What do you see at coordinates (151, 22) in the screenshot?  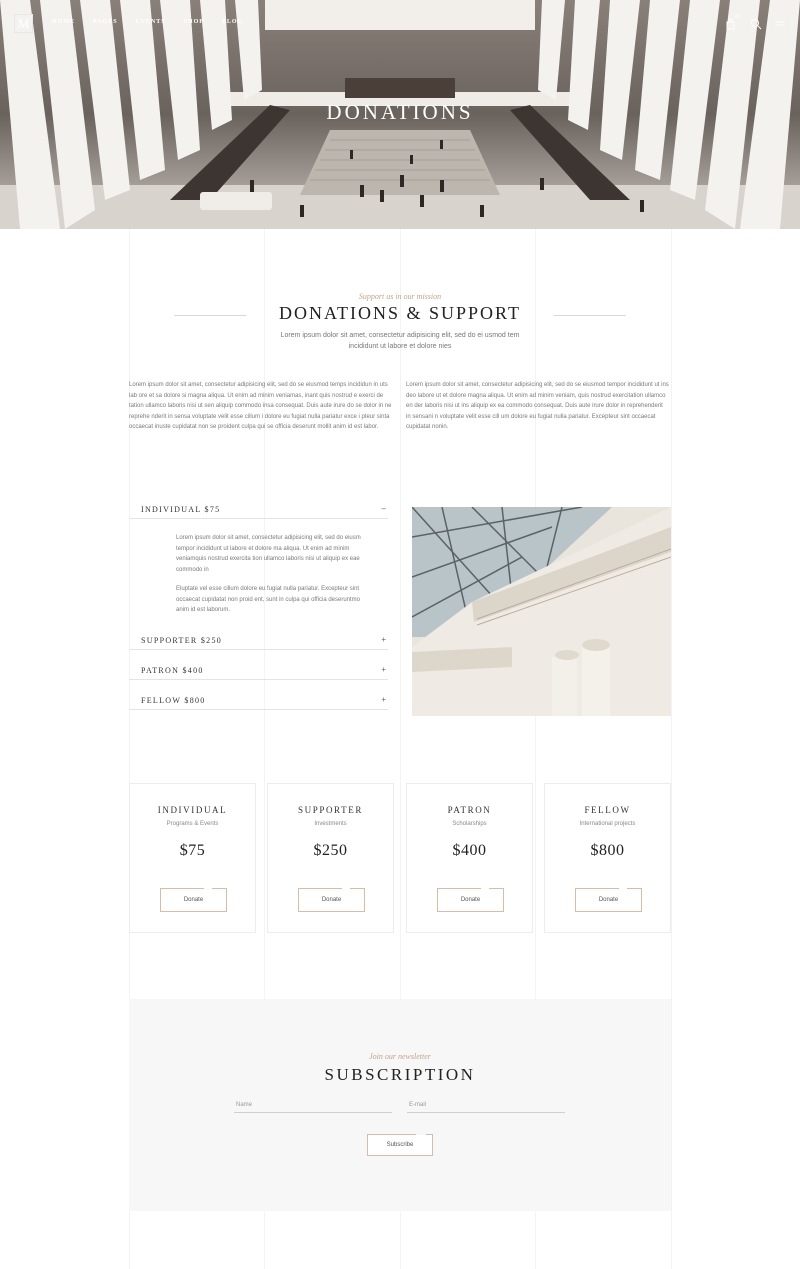 I see `nav-item-events: EVENTS` at bounding box center [151, 22].